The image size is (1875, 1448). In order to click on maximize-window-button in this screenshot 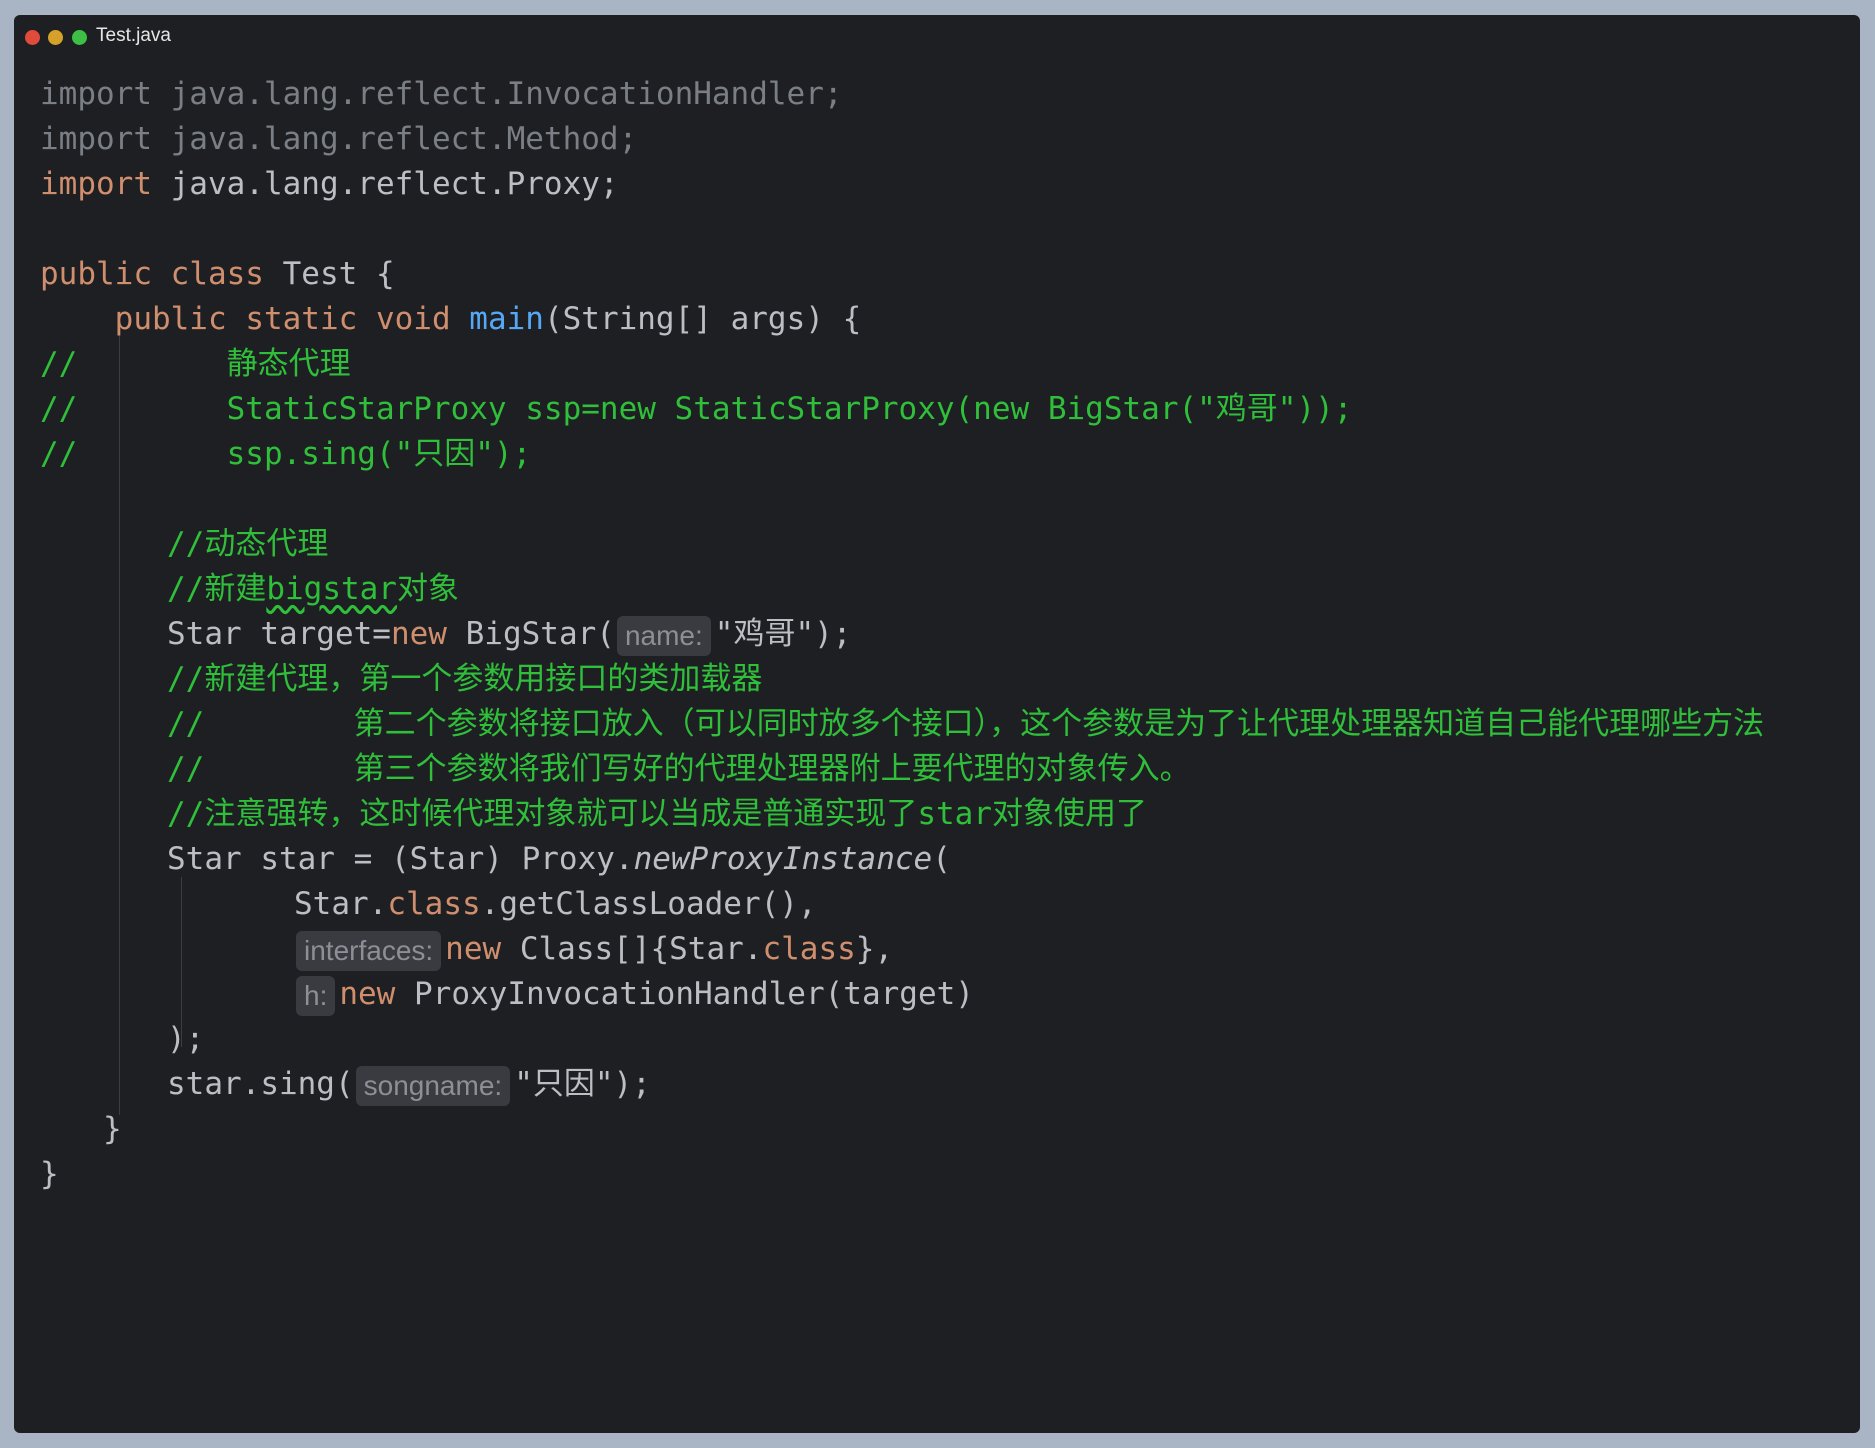, I will do `click(79, 37)`.